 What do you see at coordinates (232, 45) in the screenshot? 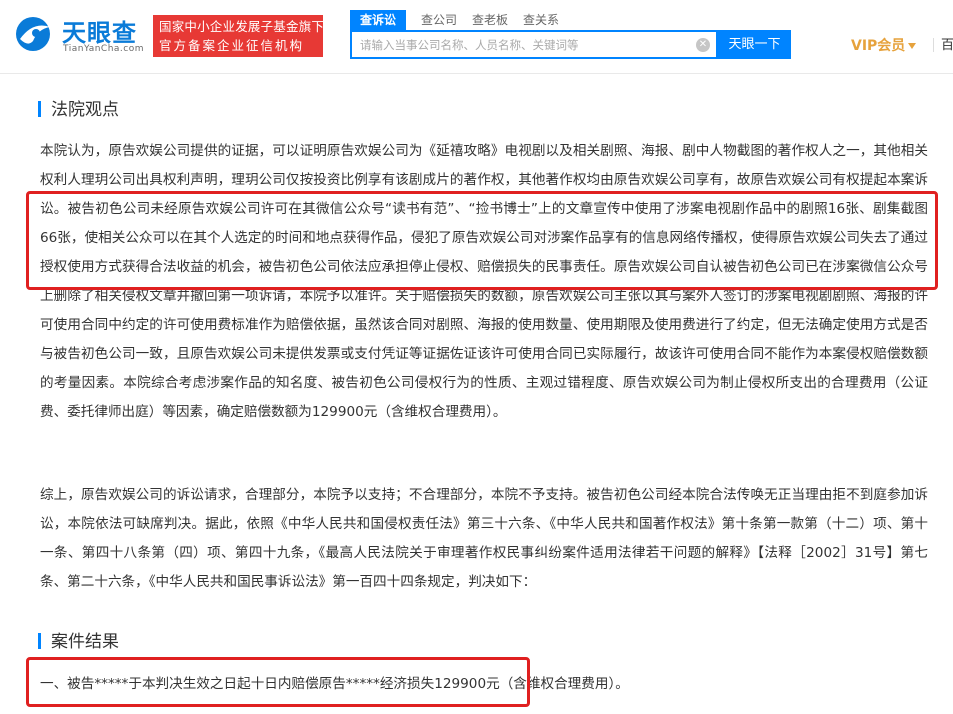
I see `badge-line-2: 官方备案企业征信机构` at bounding box center [232, 45].